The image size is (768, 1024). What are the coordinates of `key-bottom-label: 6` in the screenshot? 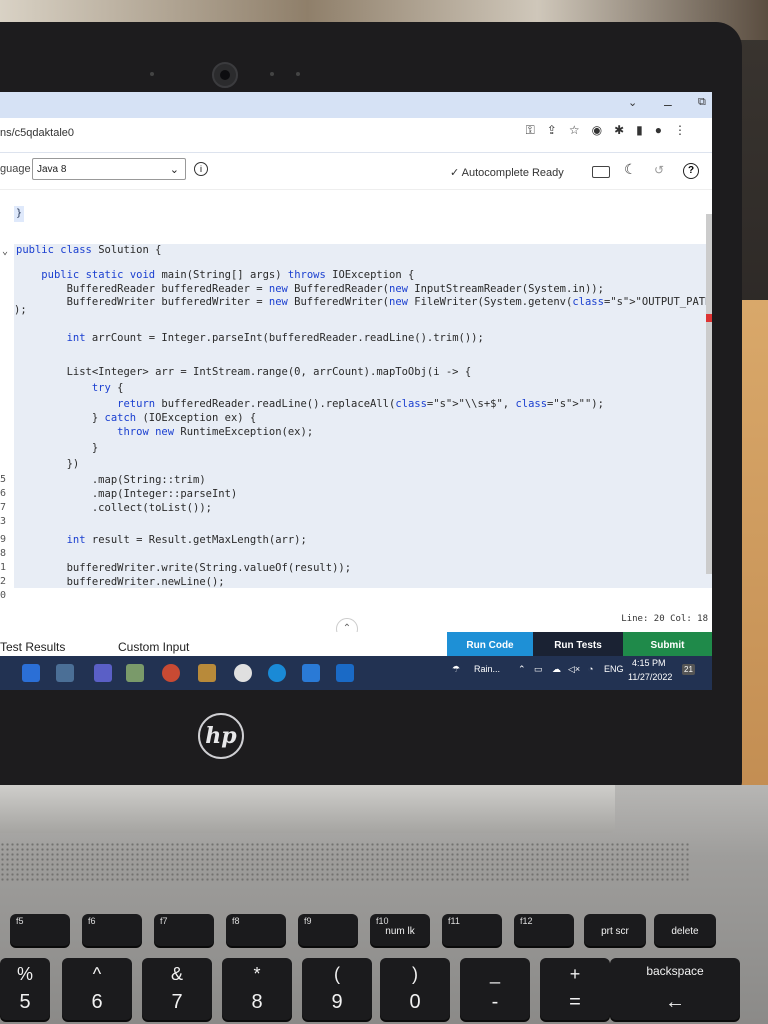 It's located at (97, 1002).